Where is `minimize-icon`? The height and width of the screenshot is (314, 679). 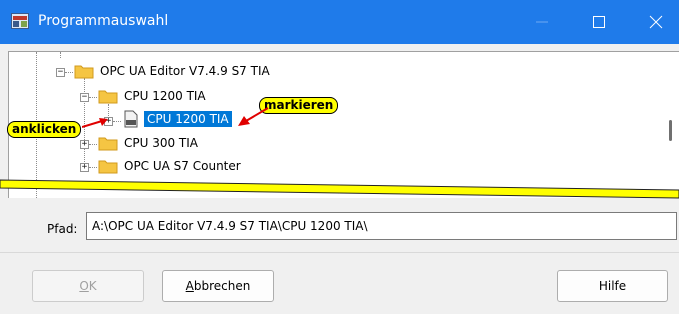 minimize-icon is located at coordinates (542, 22).